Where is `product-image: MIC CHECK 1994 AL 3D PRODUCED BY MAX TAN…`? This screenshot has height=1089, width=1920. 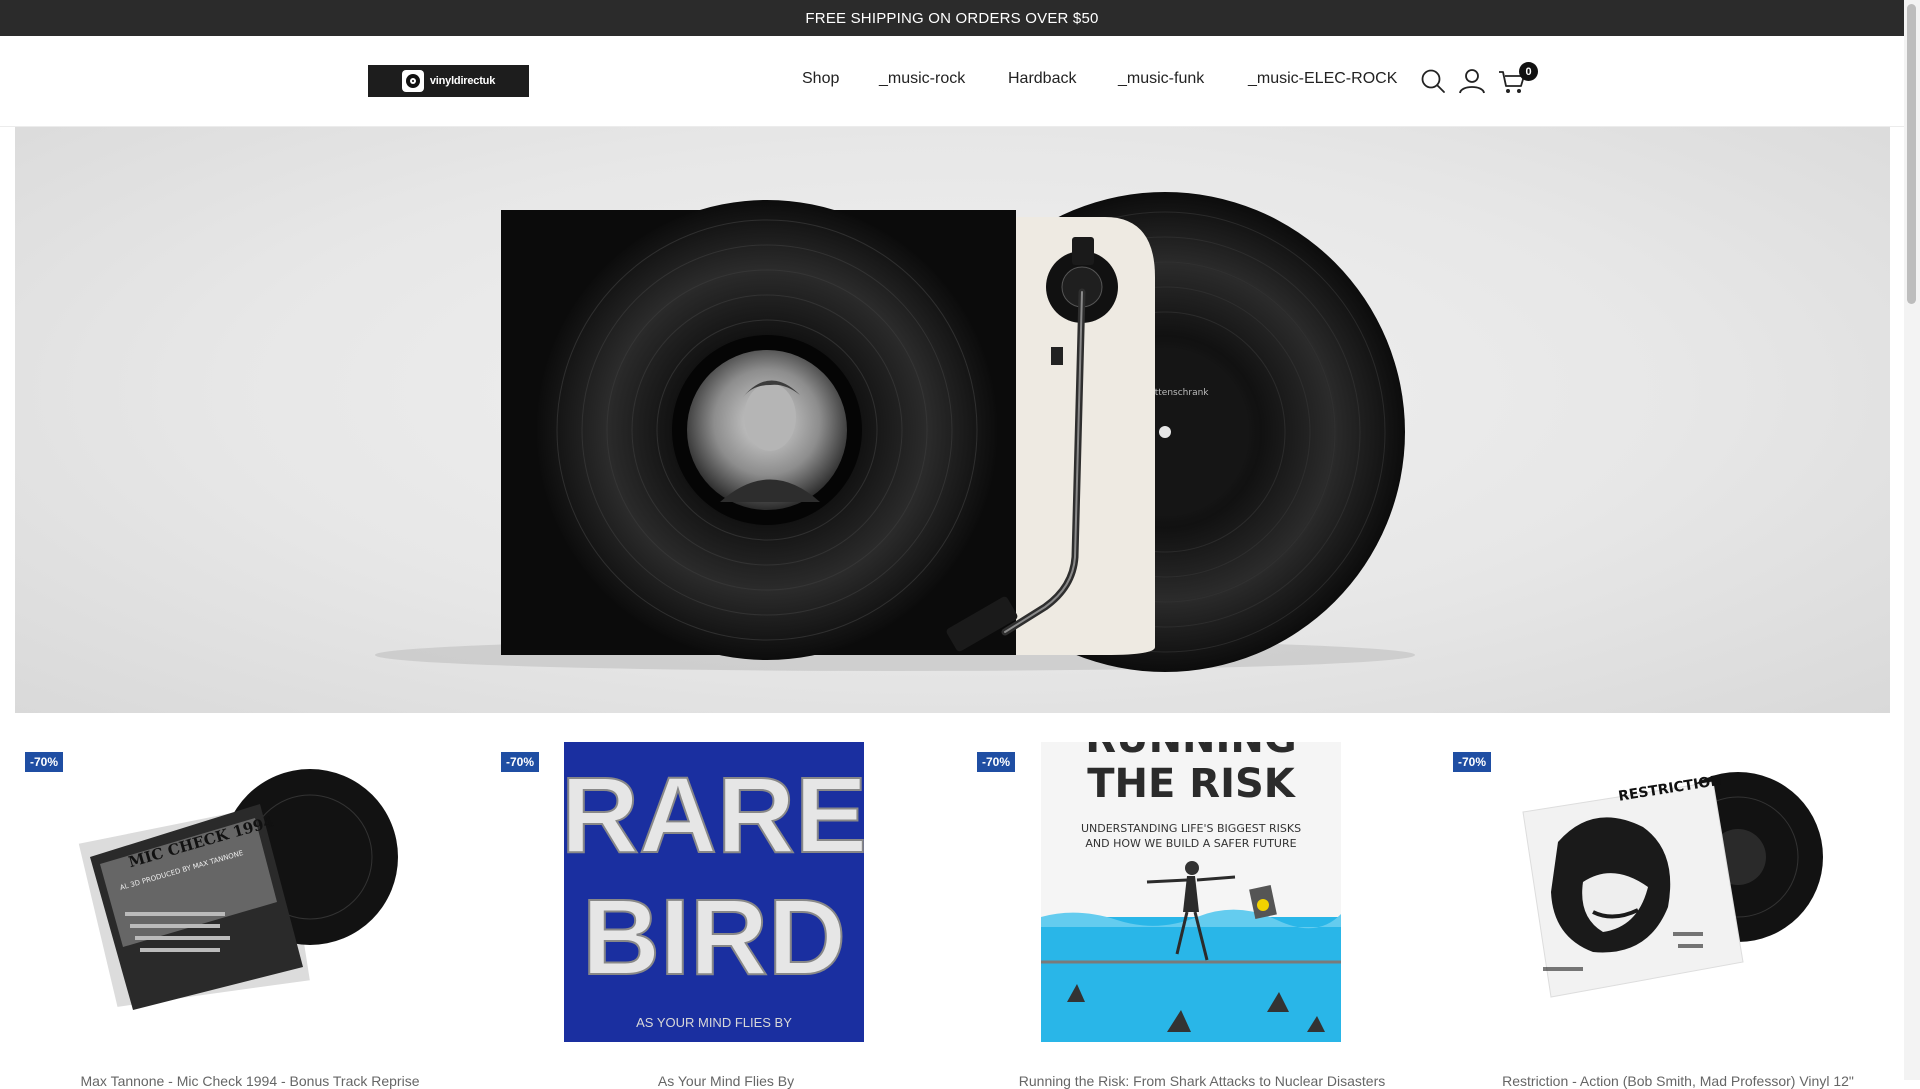 product-image: MIC CHECK 1994 AL 3D PRODUCED BY MAX TAN… is located at coordinates (250, 892).